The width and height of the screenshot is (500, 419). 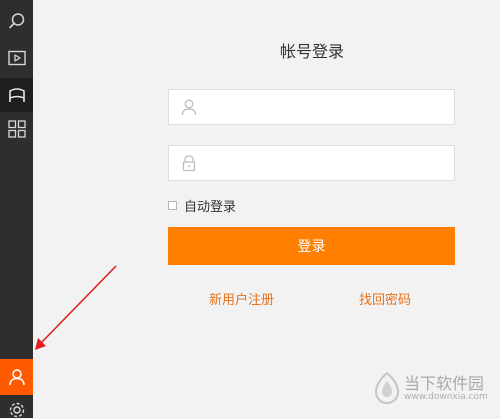 I want to click on password-input, so click(x=331, y=164).